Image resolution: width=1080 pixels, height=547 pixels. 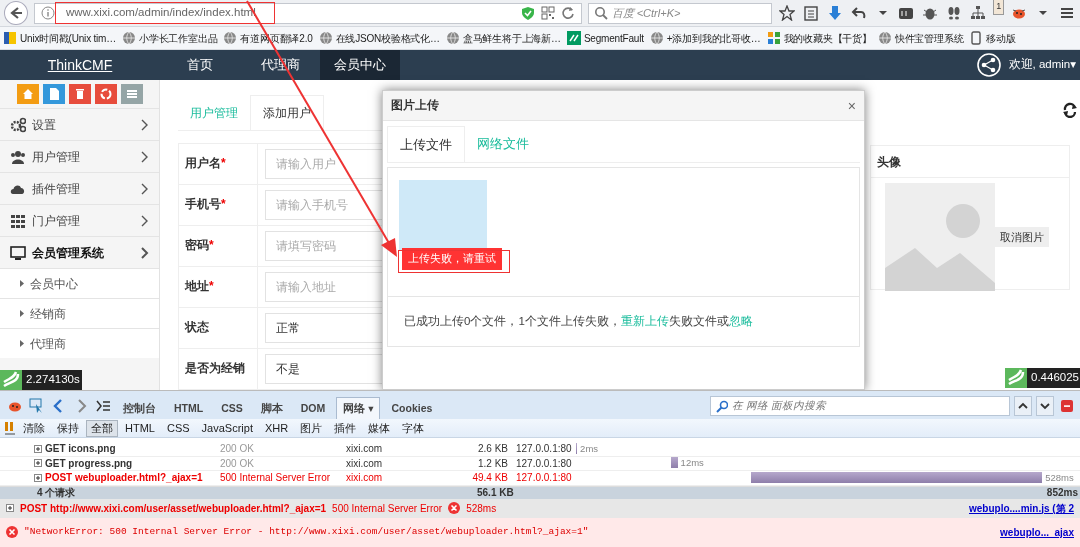 I want to click on request-count: 4 个请求, so click(x=57, y=493).